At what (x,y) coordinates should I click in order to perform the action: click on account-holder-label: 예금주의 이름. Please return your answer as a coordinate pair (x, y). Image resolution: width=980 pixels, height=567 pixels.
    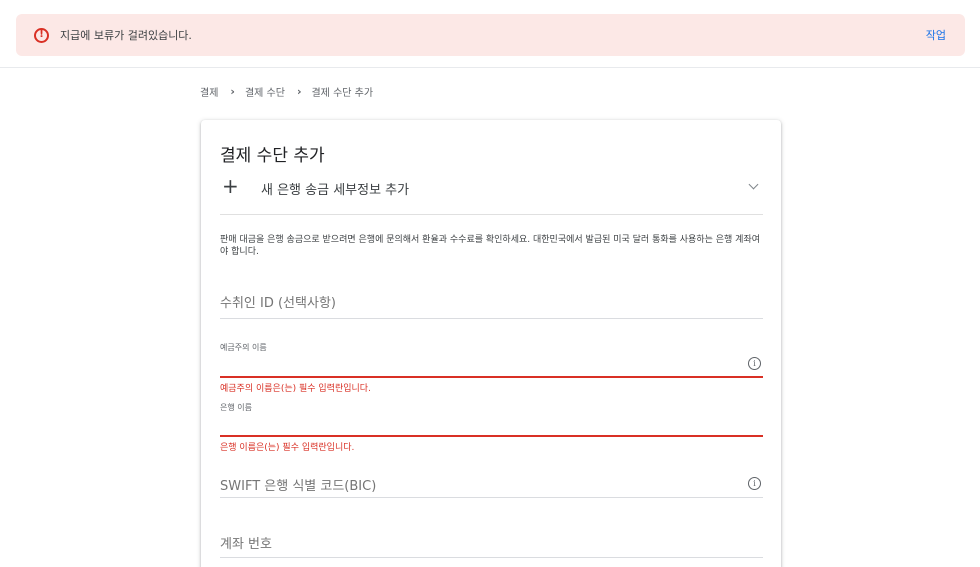
    Looking at the image, I should click on (243, 347).